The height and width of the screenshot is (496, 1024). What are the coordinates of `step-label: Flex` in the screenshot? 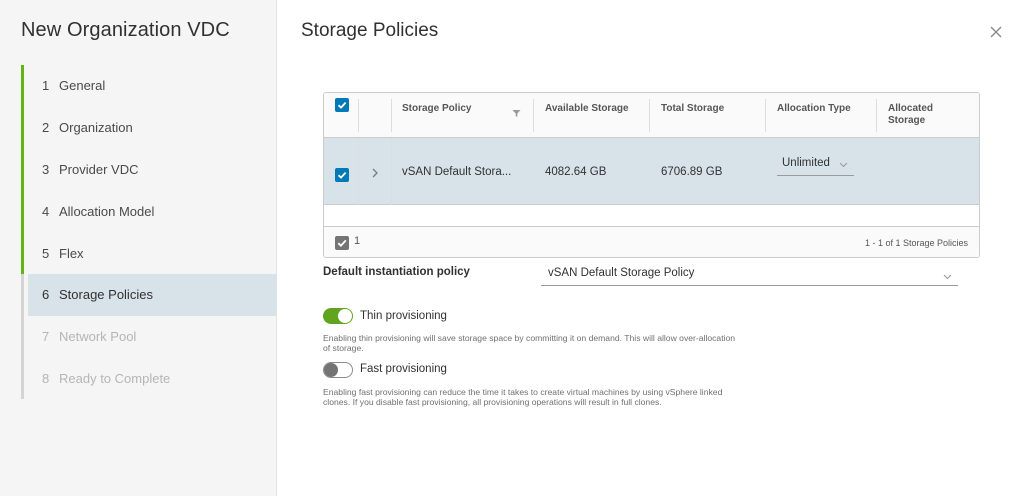 It's located at (71, 253).